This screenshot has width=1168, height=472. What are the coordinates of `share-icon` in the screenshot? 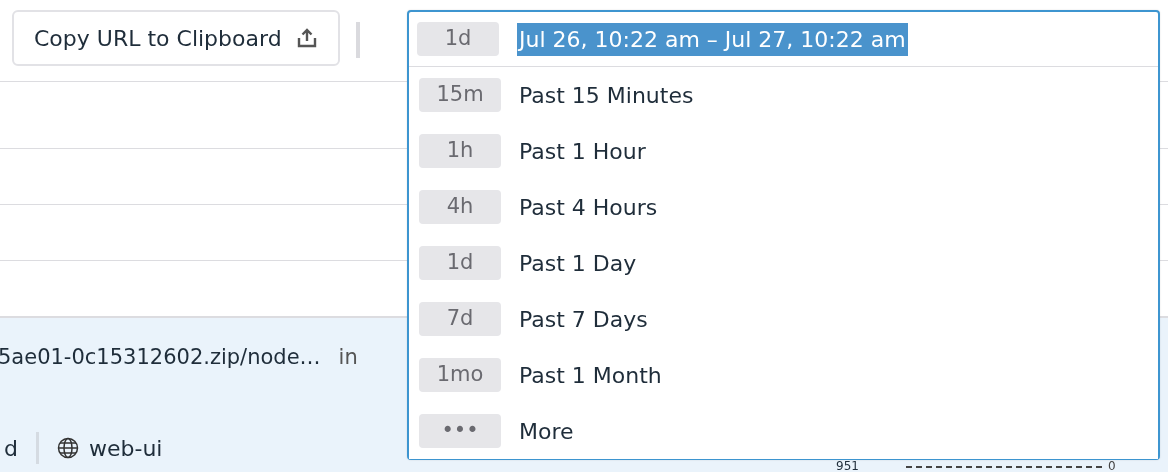 It's located at (306, 38).